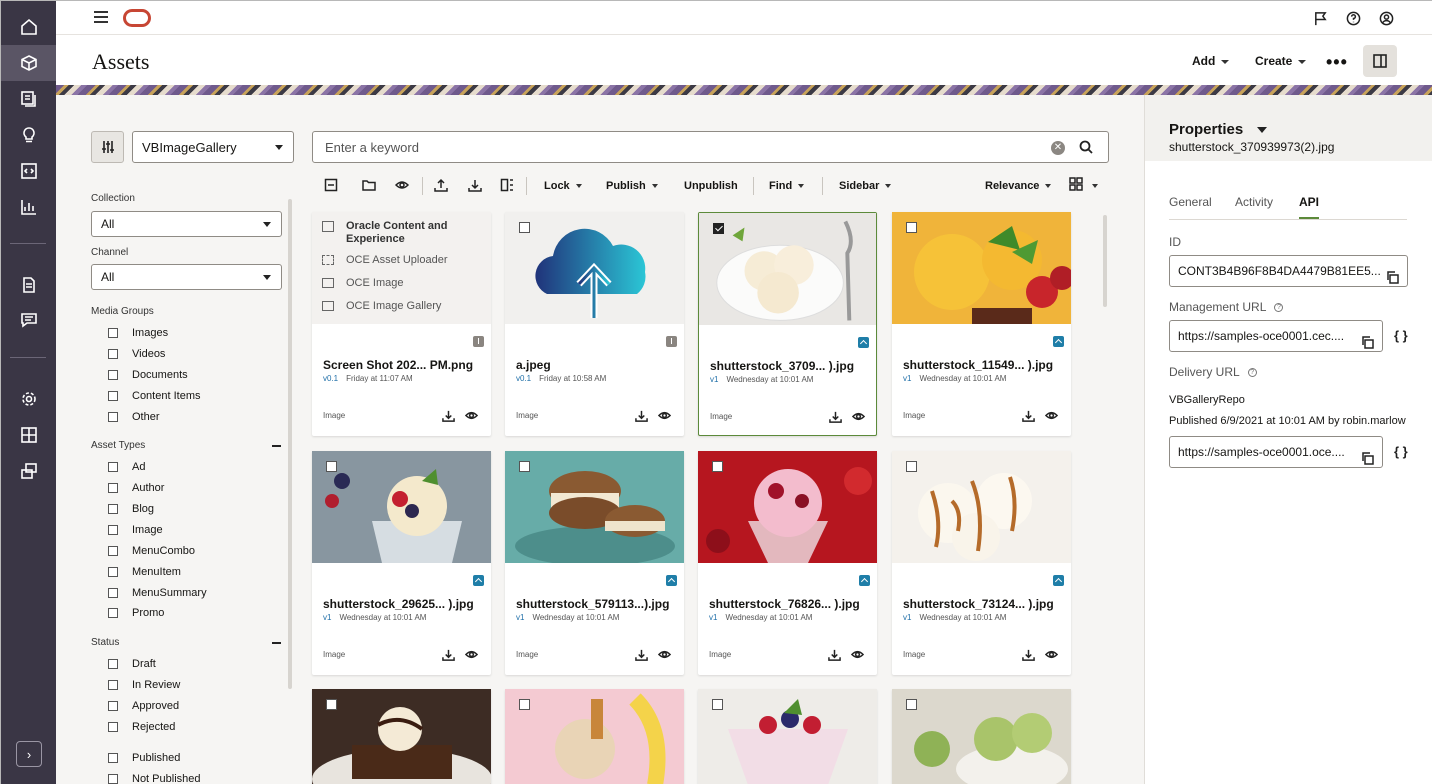  Describe the element at coordinates (29, 63) in the screenshot. I see `assets-cube-icon` at that location.